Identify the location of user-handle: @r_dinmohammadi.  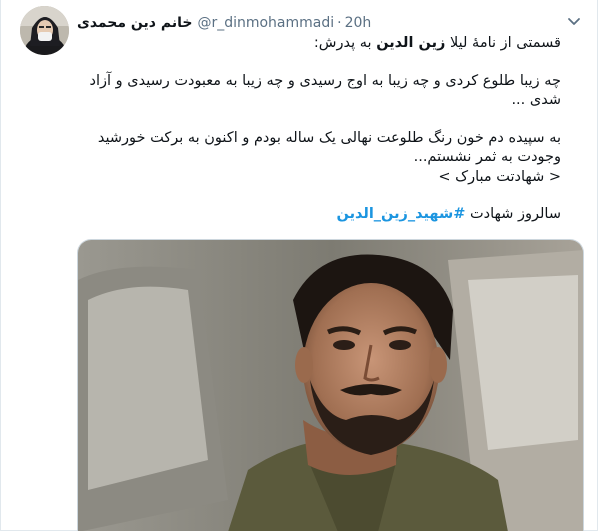
(265, 23).